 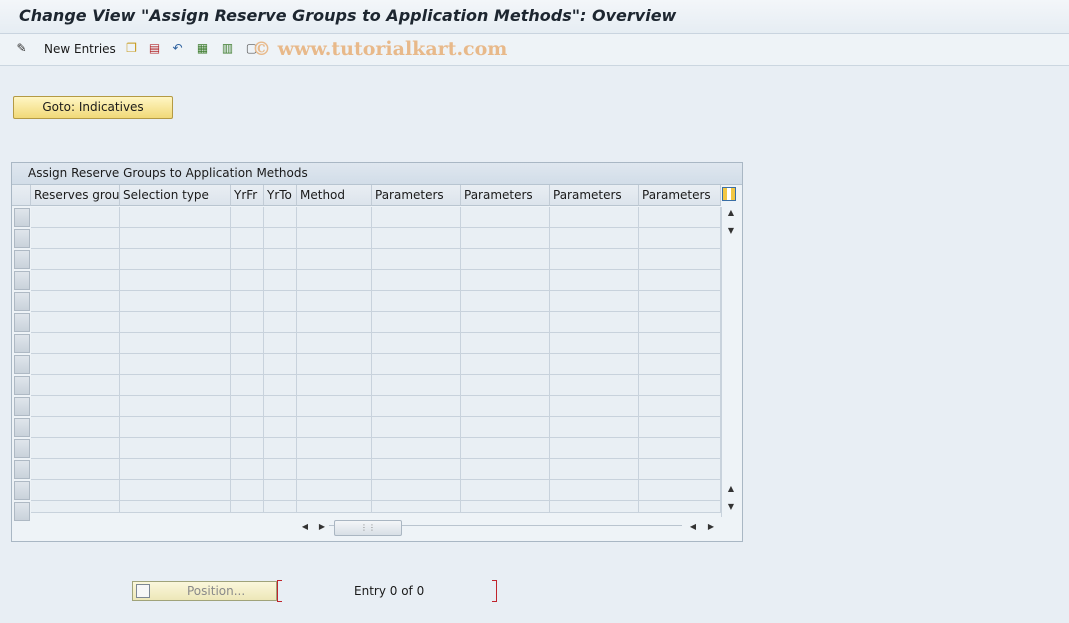 I want to click on horizontal-scroll-thumb: ⋮⋮, so click(x=368, y=528).